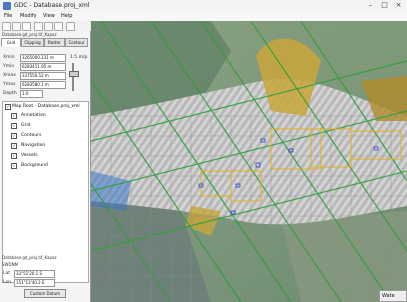  Describe the element at coordinates (43, 76) in the screenshot. I see `xmax-field: 337550.52 m` at that location.